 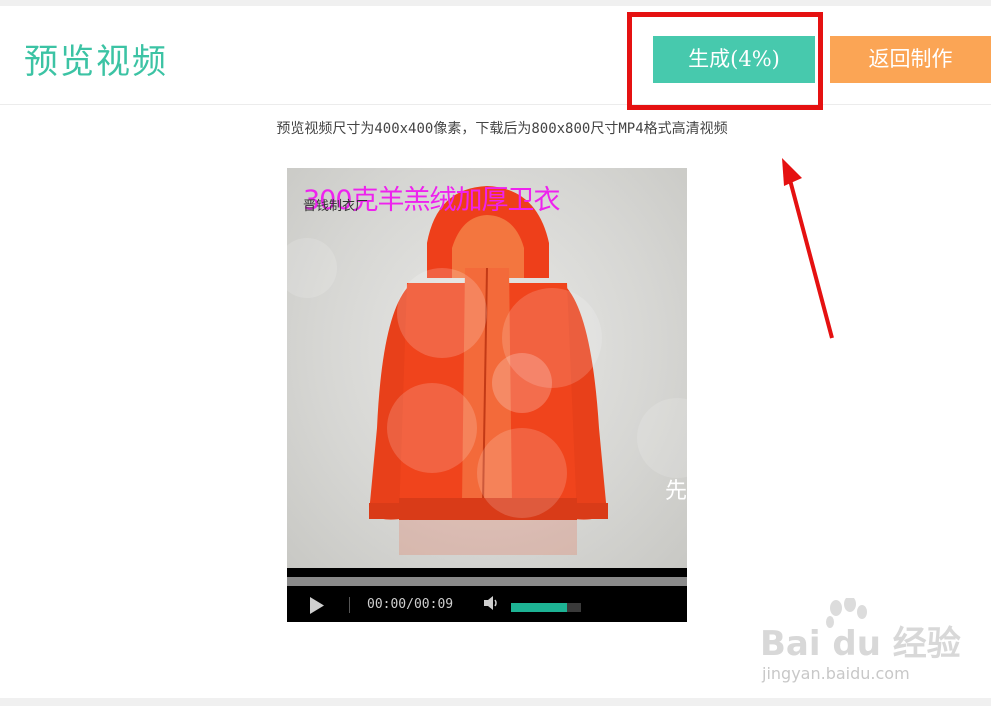 I want to click on controls-divider, so click(x=349, y=605).